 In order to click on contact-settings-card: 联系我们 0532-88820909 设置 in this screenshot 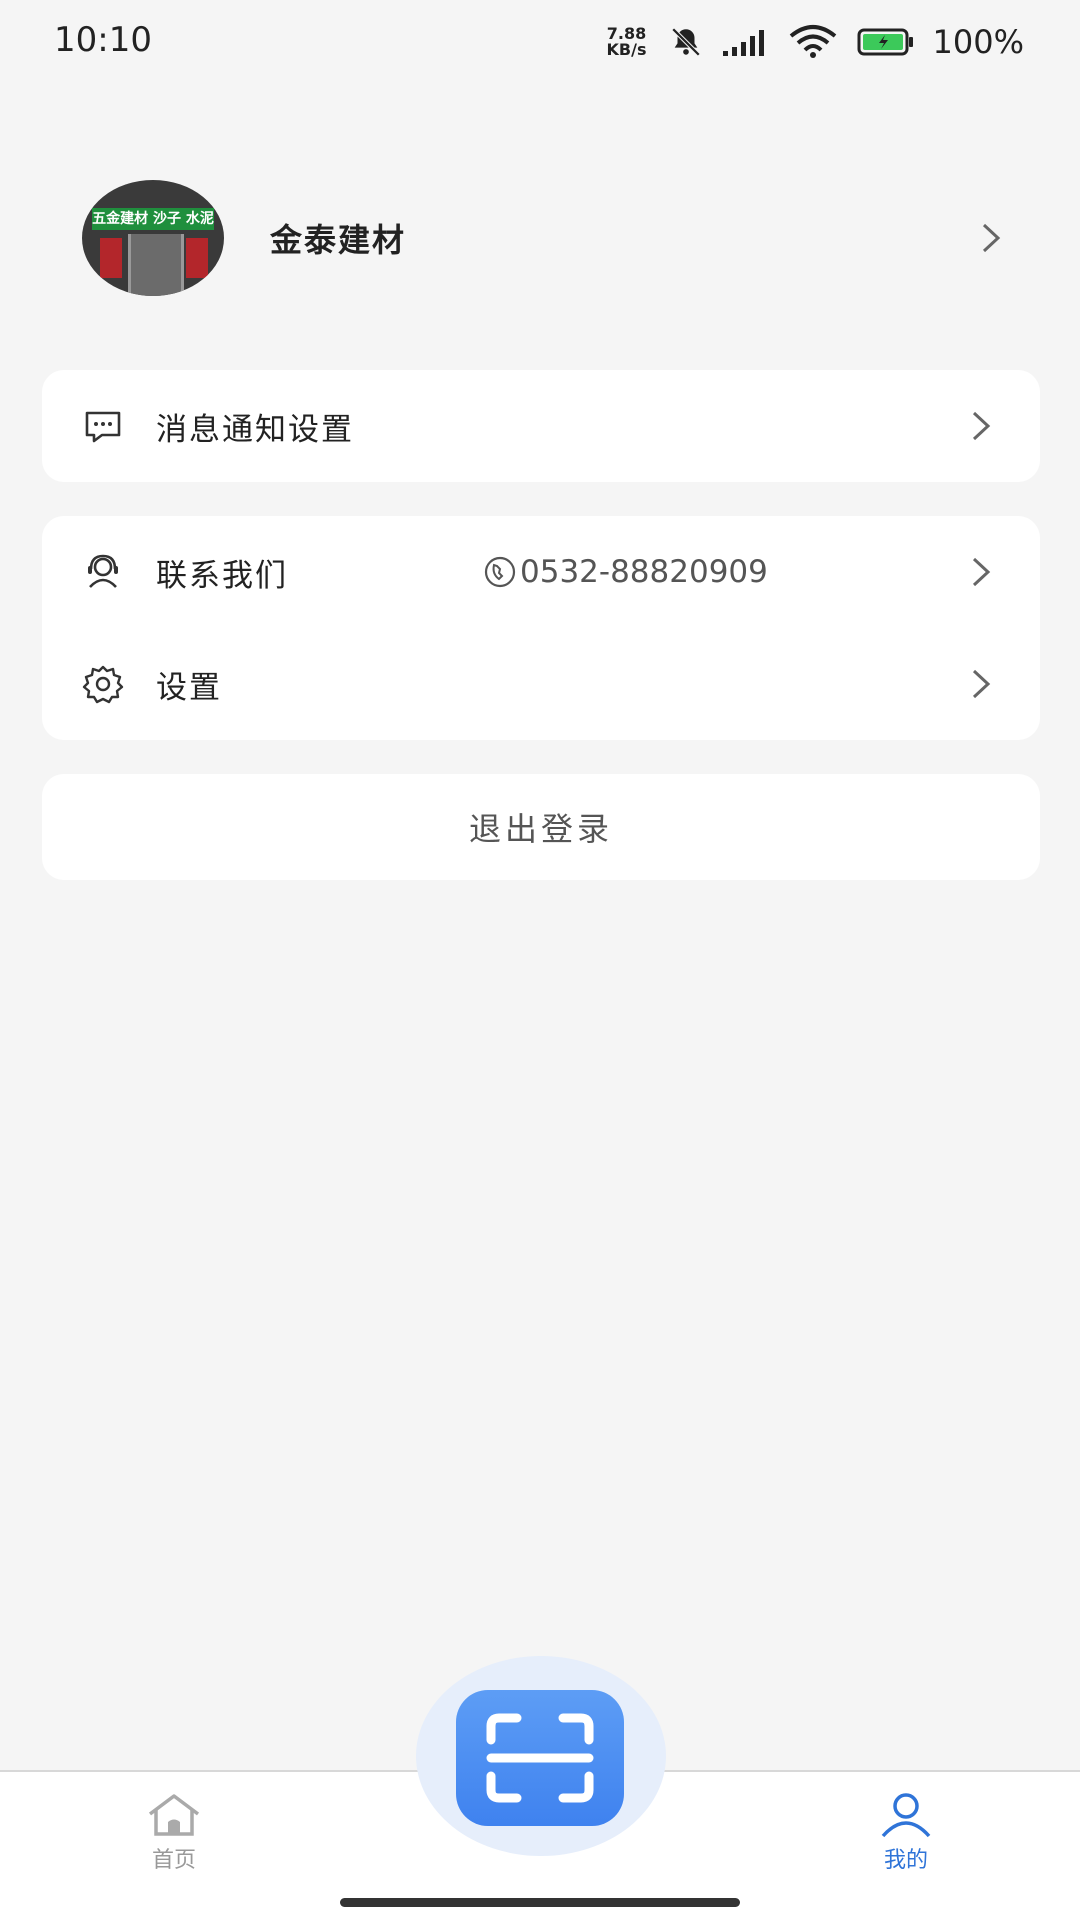, I will do `click(541, 628)`.